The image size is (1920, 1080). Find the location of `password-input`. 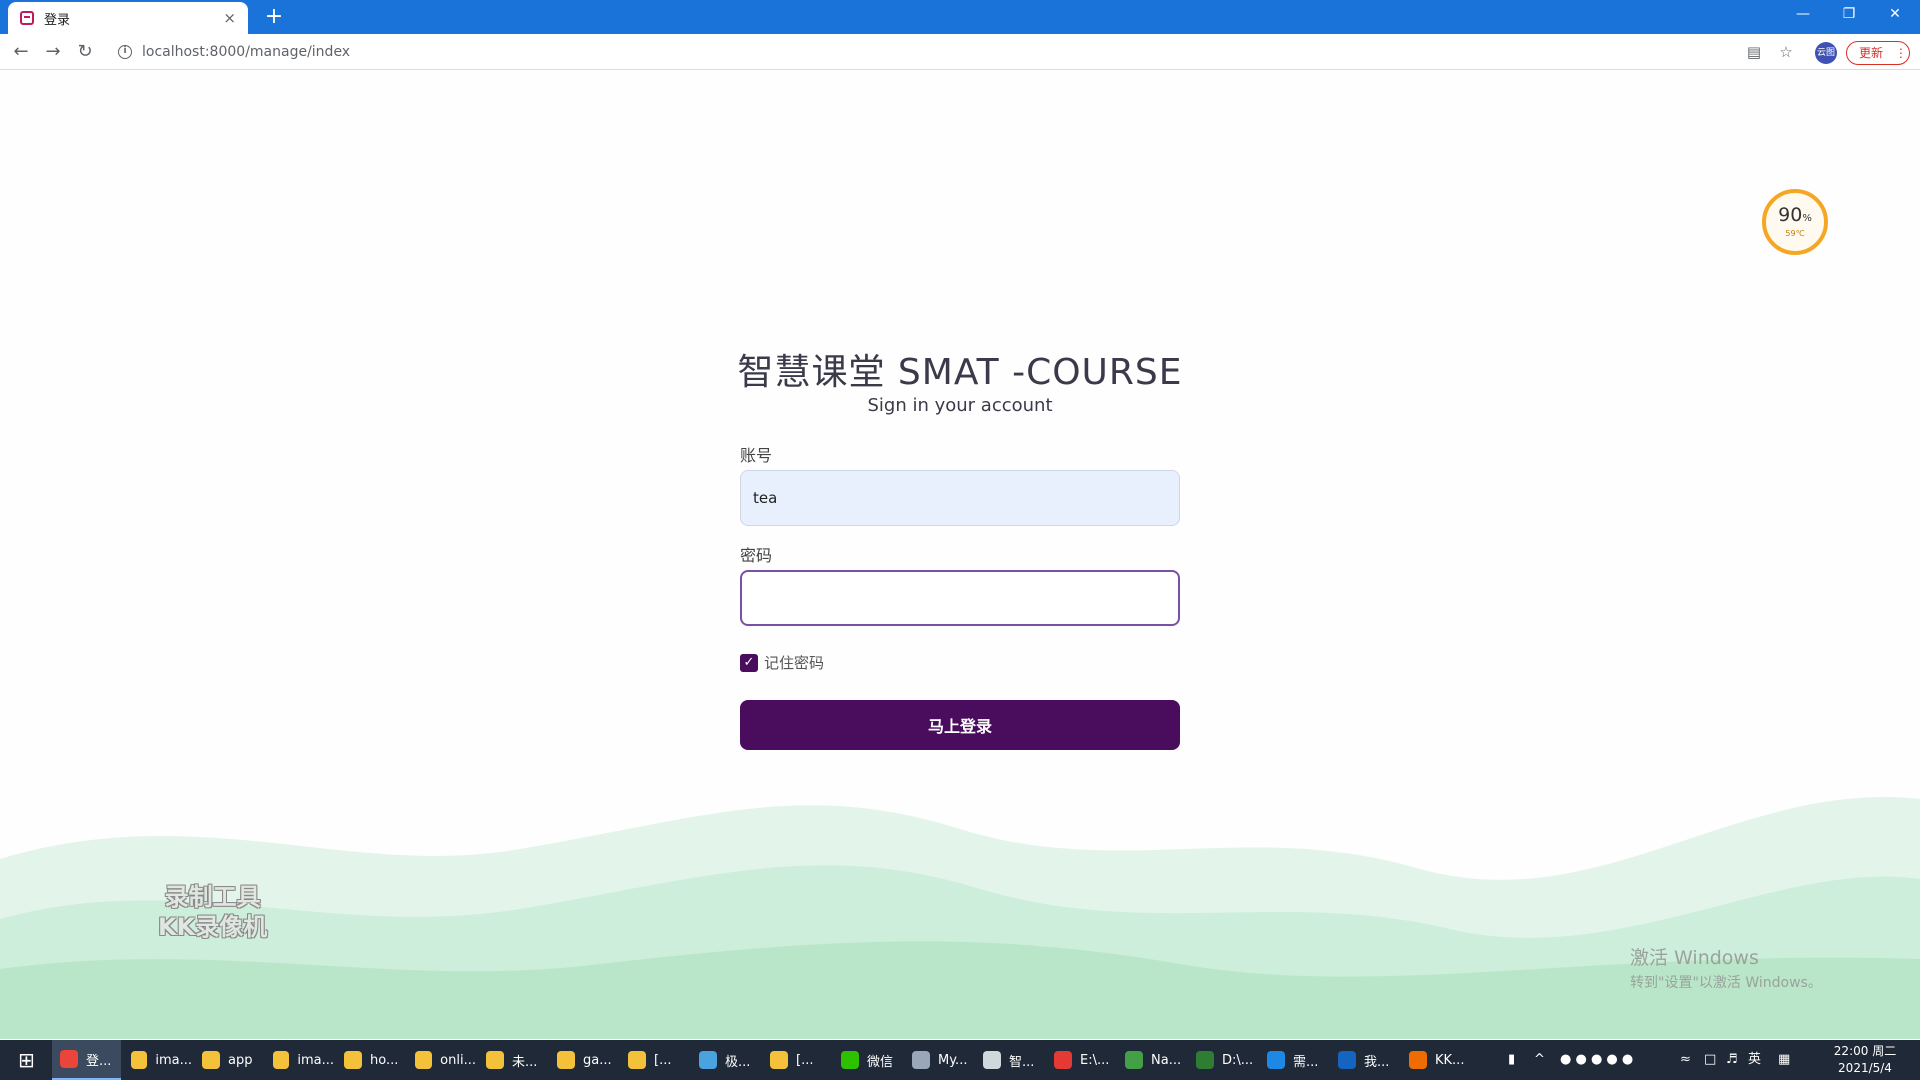

password-input is located at coordinates (960, 598).